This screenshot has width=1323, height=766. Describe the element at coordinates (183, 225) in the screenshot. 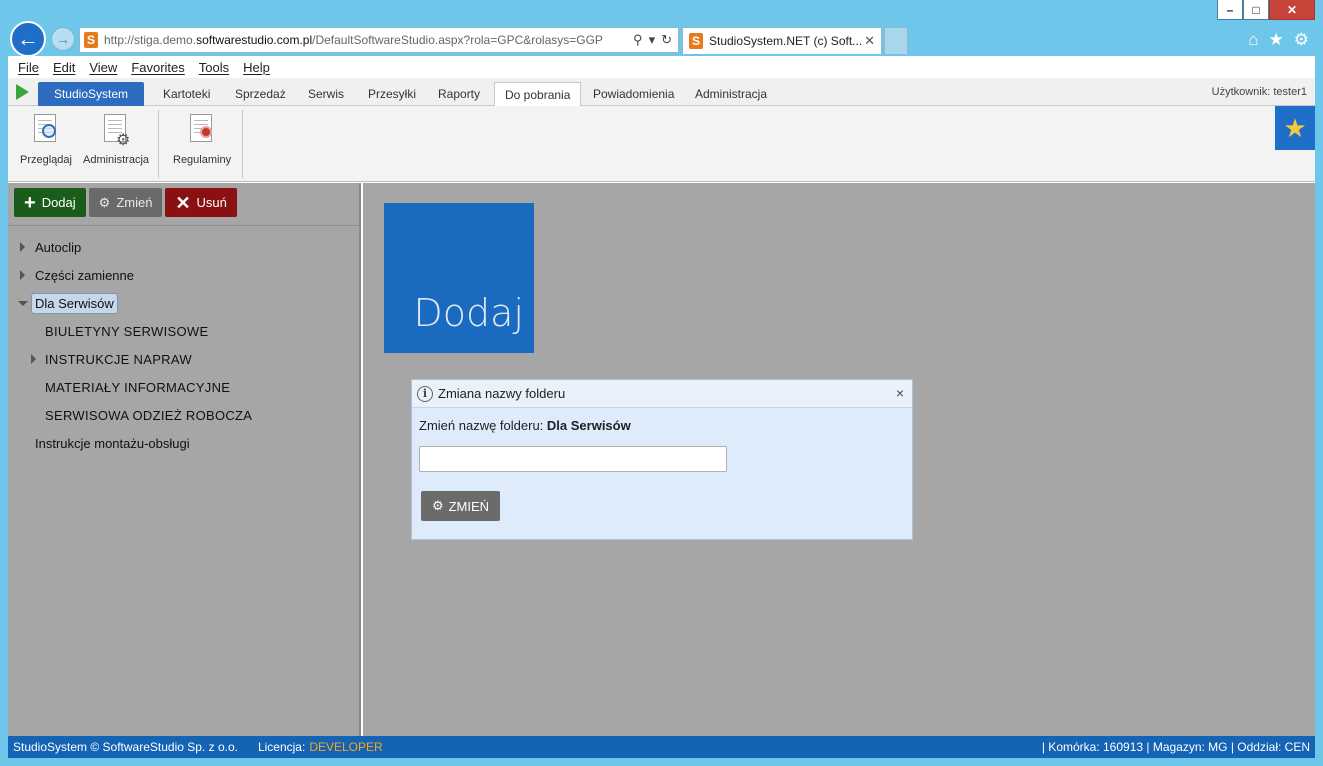

I see `divider` at that location.